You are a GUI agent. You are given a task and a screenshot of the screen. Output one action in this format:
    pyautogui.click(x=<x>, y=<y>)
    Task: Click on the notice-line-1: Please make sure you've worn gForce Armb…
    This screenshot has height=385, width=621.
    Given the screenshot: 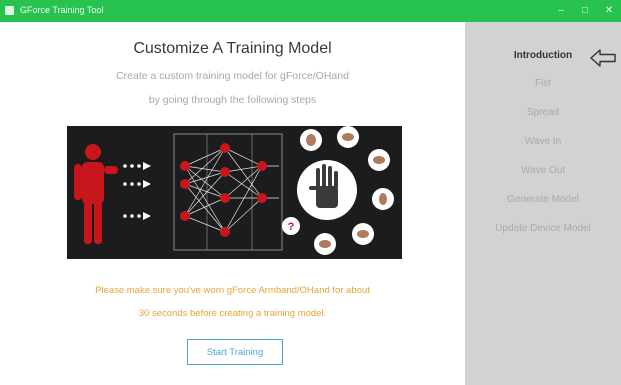 What is the action you would take?
    pyautogui.click(x=232, y=290)
    